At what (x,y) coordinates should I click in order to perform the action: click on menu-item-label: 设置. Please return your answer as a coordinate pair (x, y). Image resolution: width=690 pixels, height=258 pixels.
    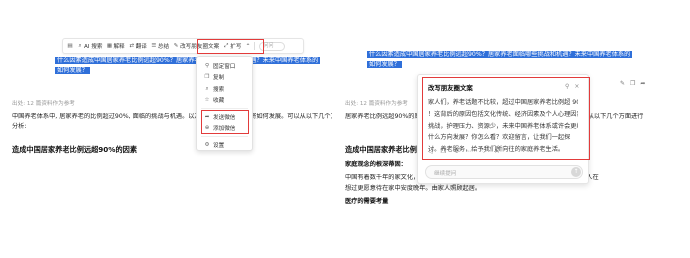
    Looking at the image, I should click on (219, 145).